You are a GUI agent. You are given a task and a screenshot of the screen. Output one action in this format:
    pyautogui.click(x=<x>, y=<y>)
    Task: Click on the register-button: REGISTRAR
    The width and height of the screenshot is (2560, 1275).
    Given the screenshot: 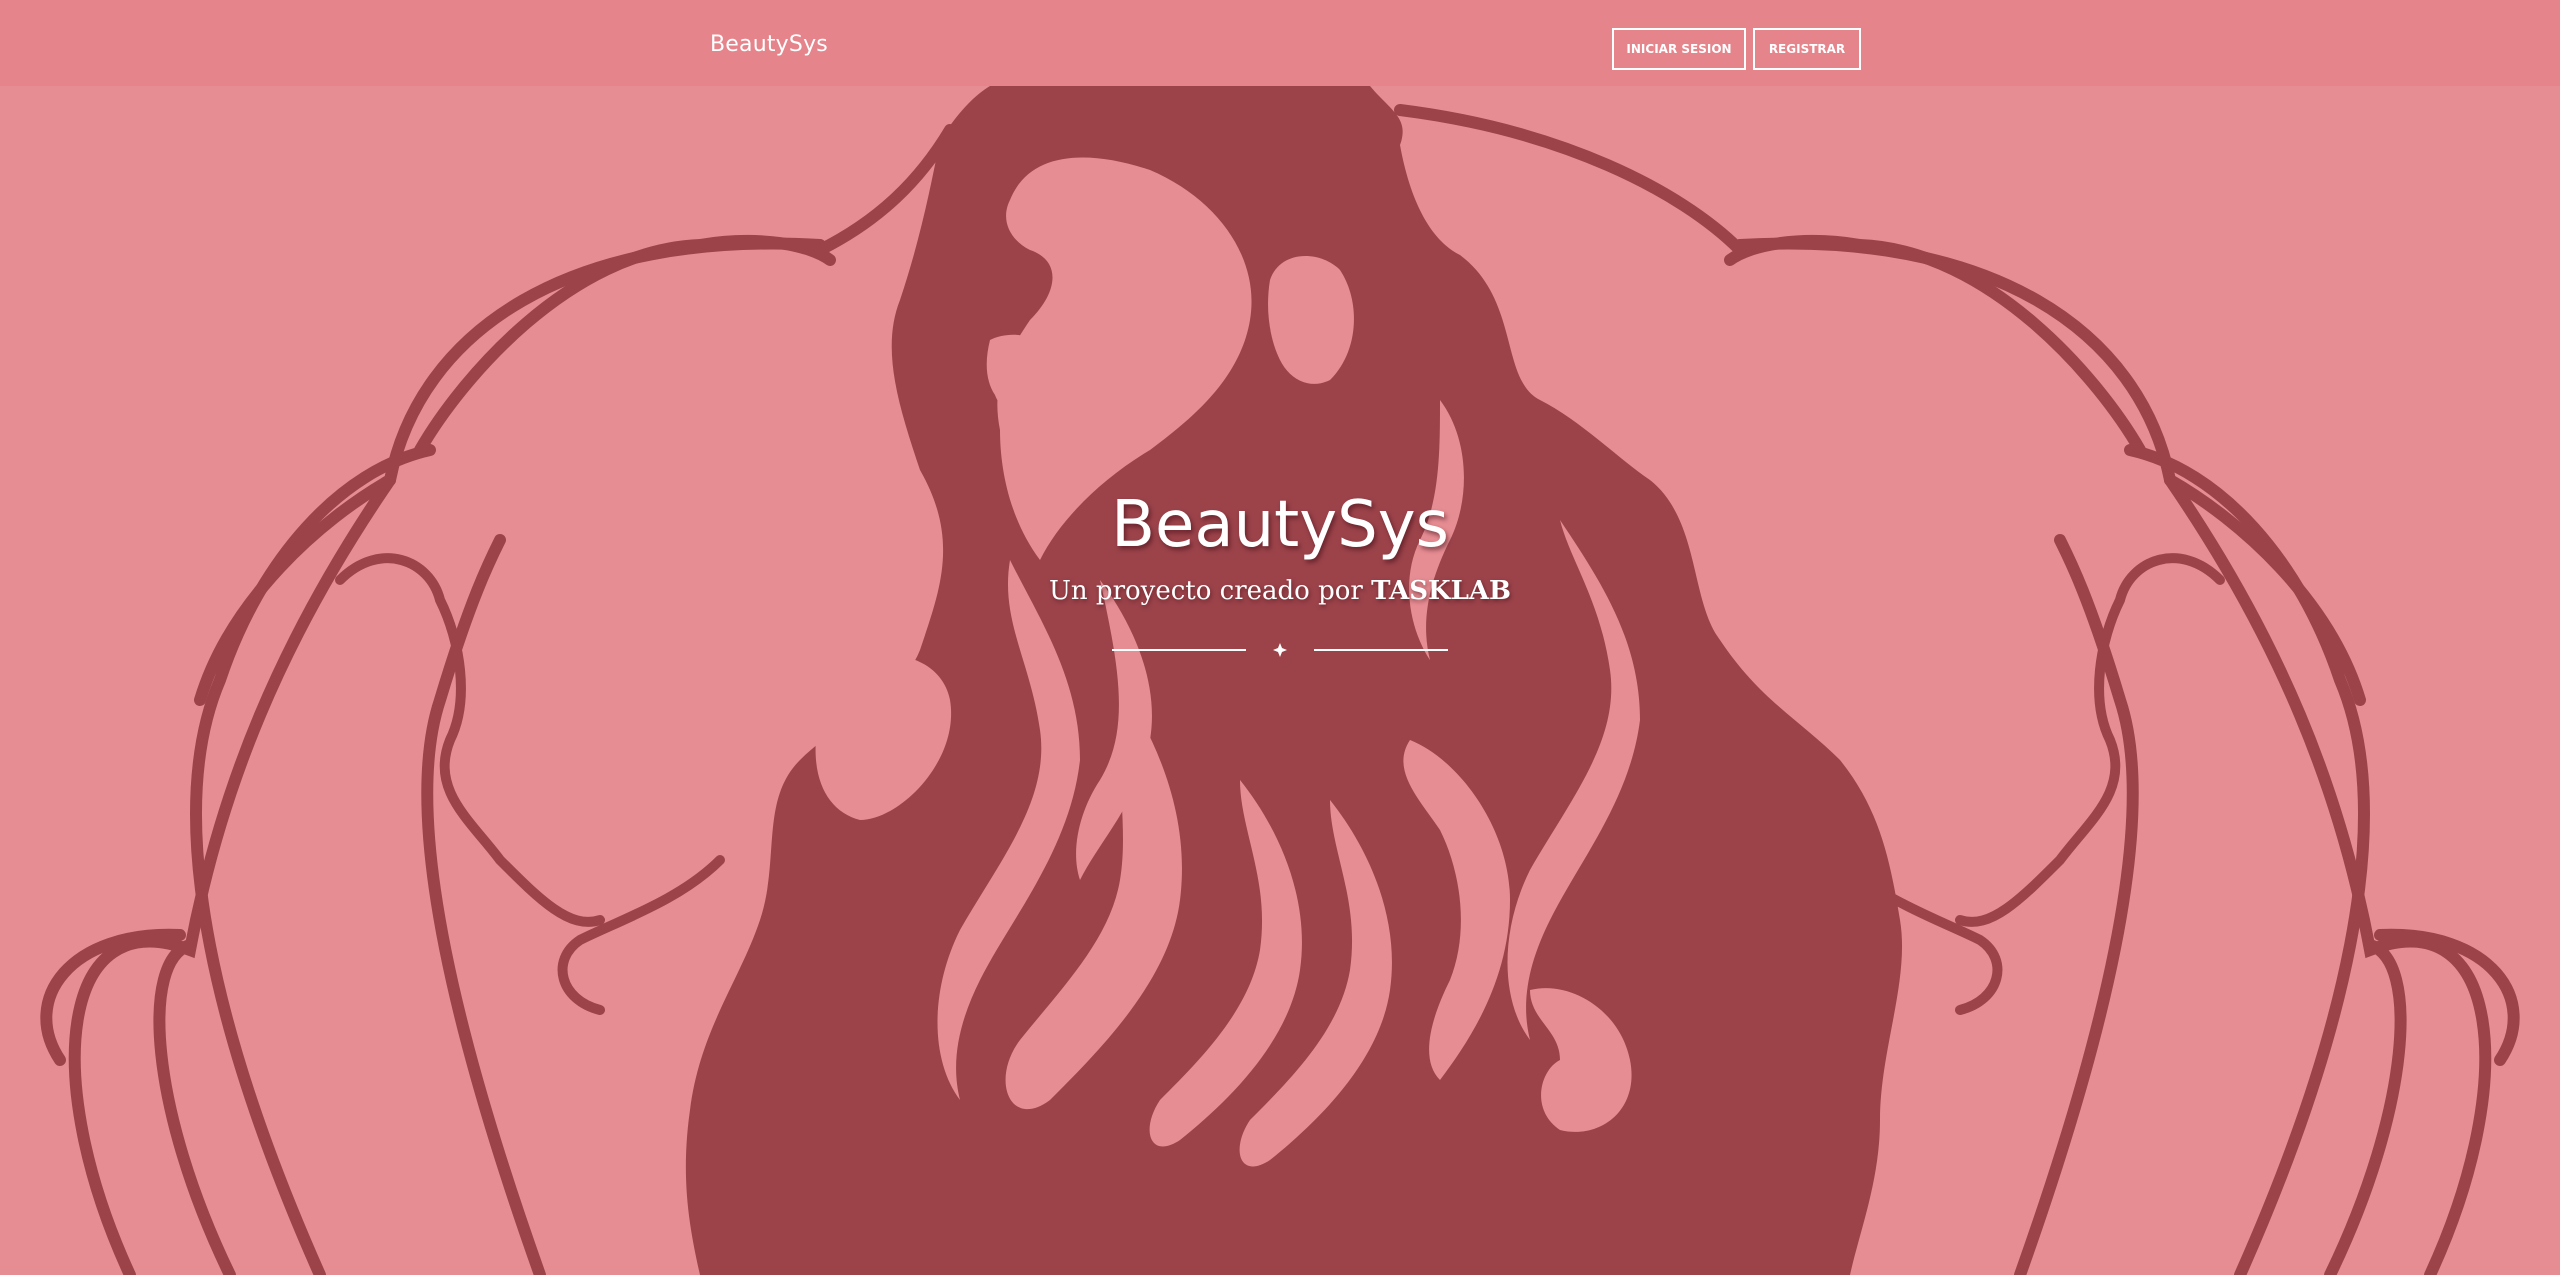 What is the action you would take?
    pyautogui.click(x=1807, y=49)
    